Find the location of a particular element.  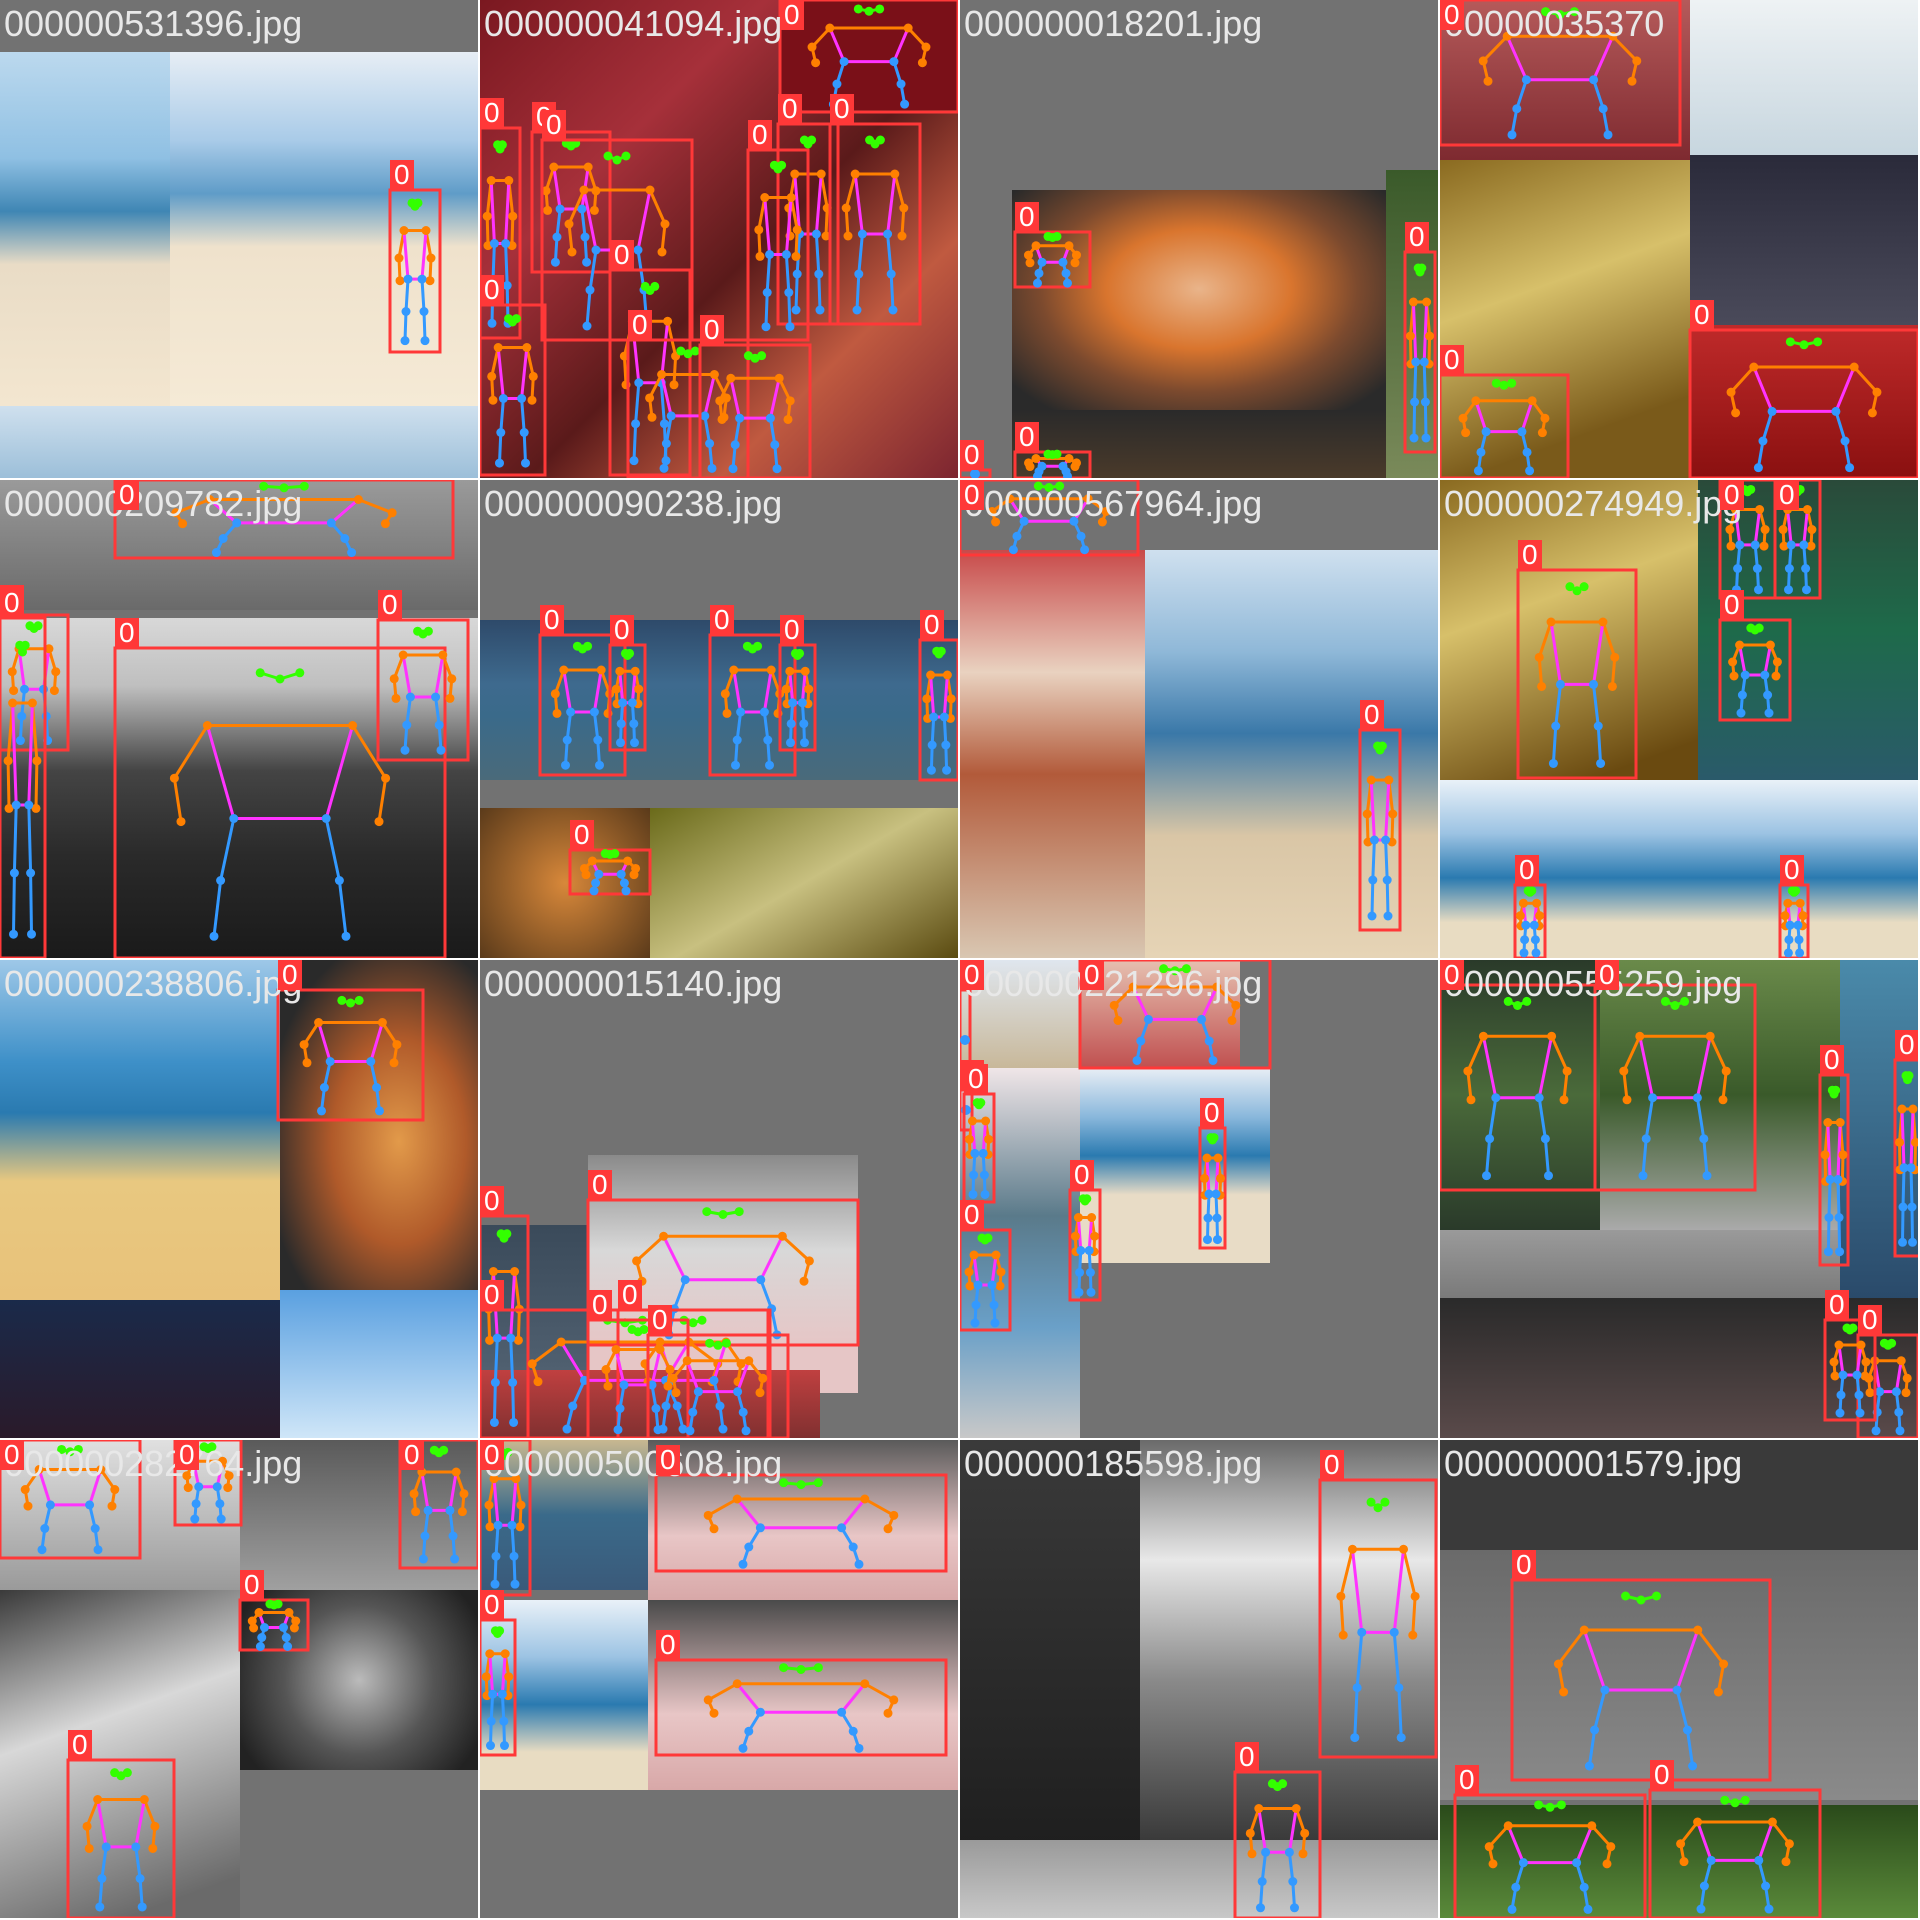

annotation-overlay is located at coordinates (714, 1598).